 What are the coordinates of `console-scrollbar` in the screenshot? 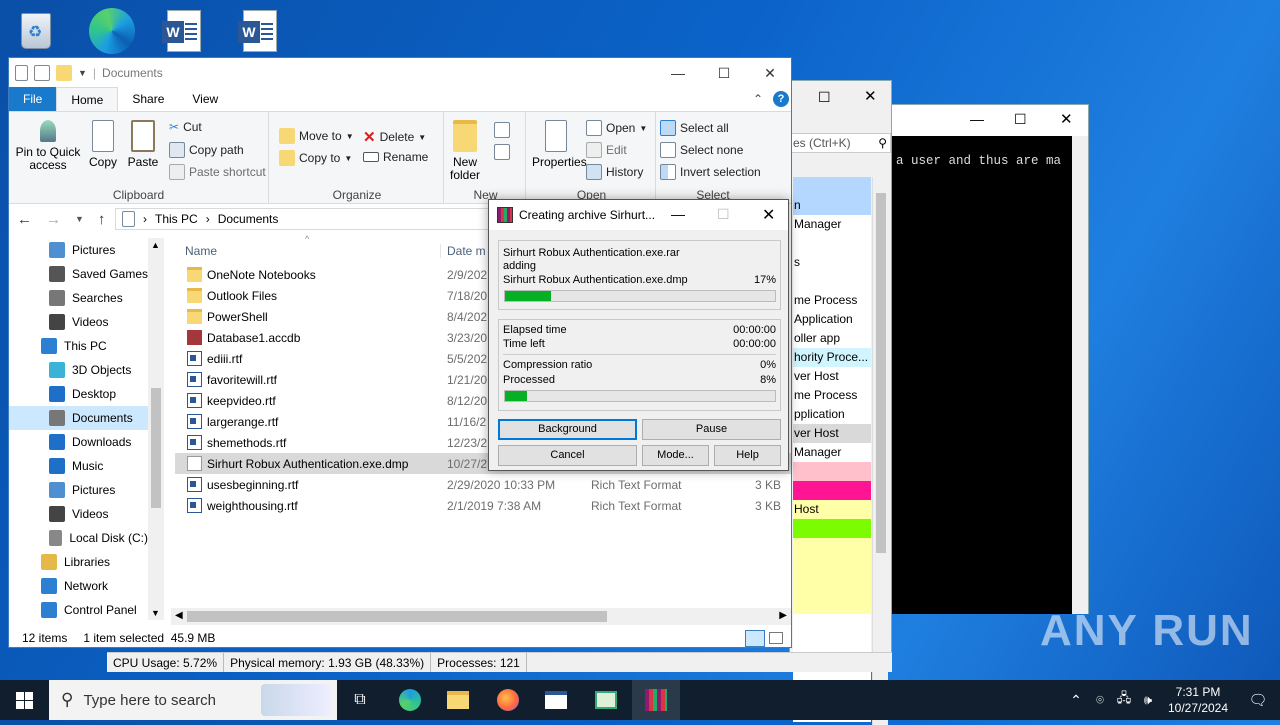 It's located at (1080, 375).